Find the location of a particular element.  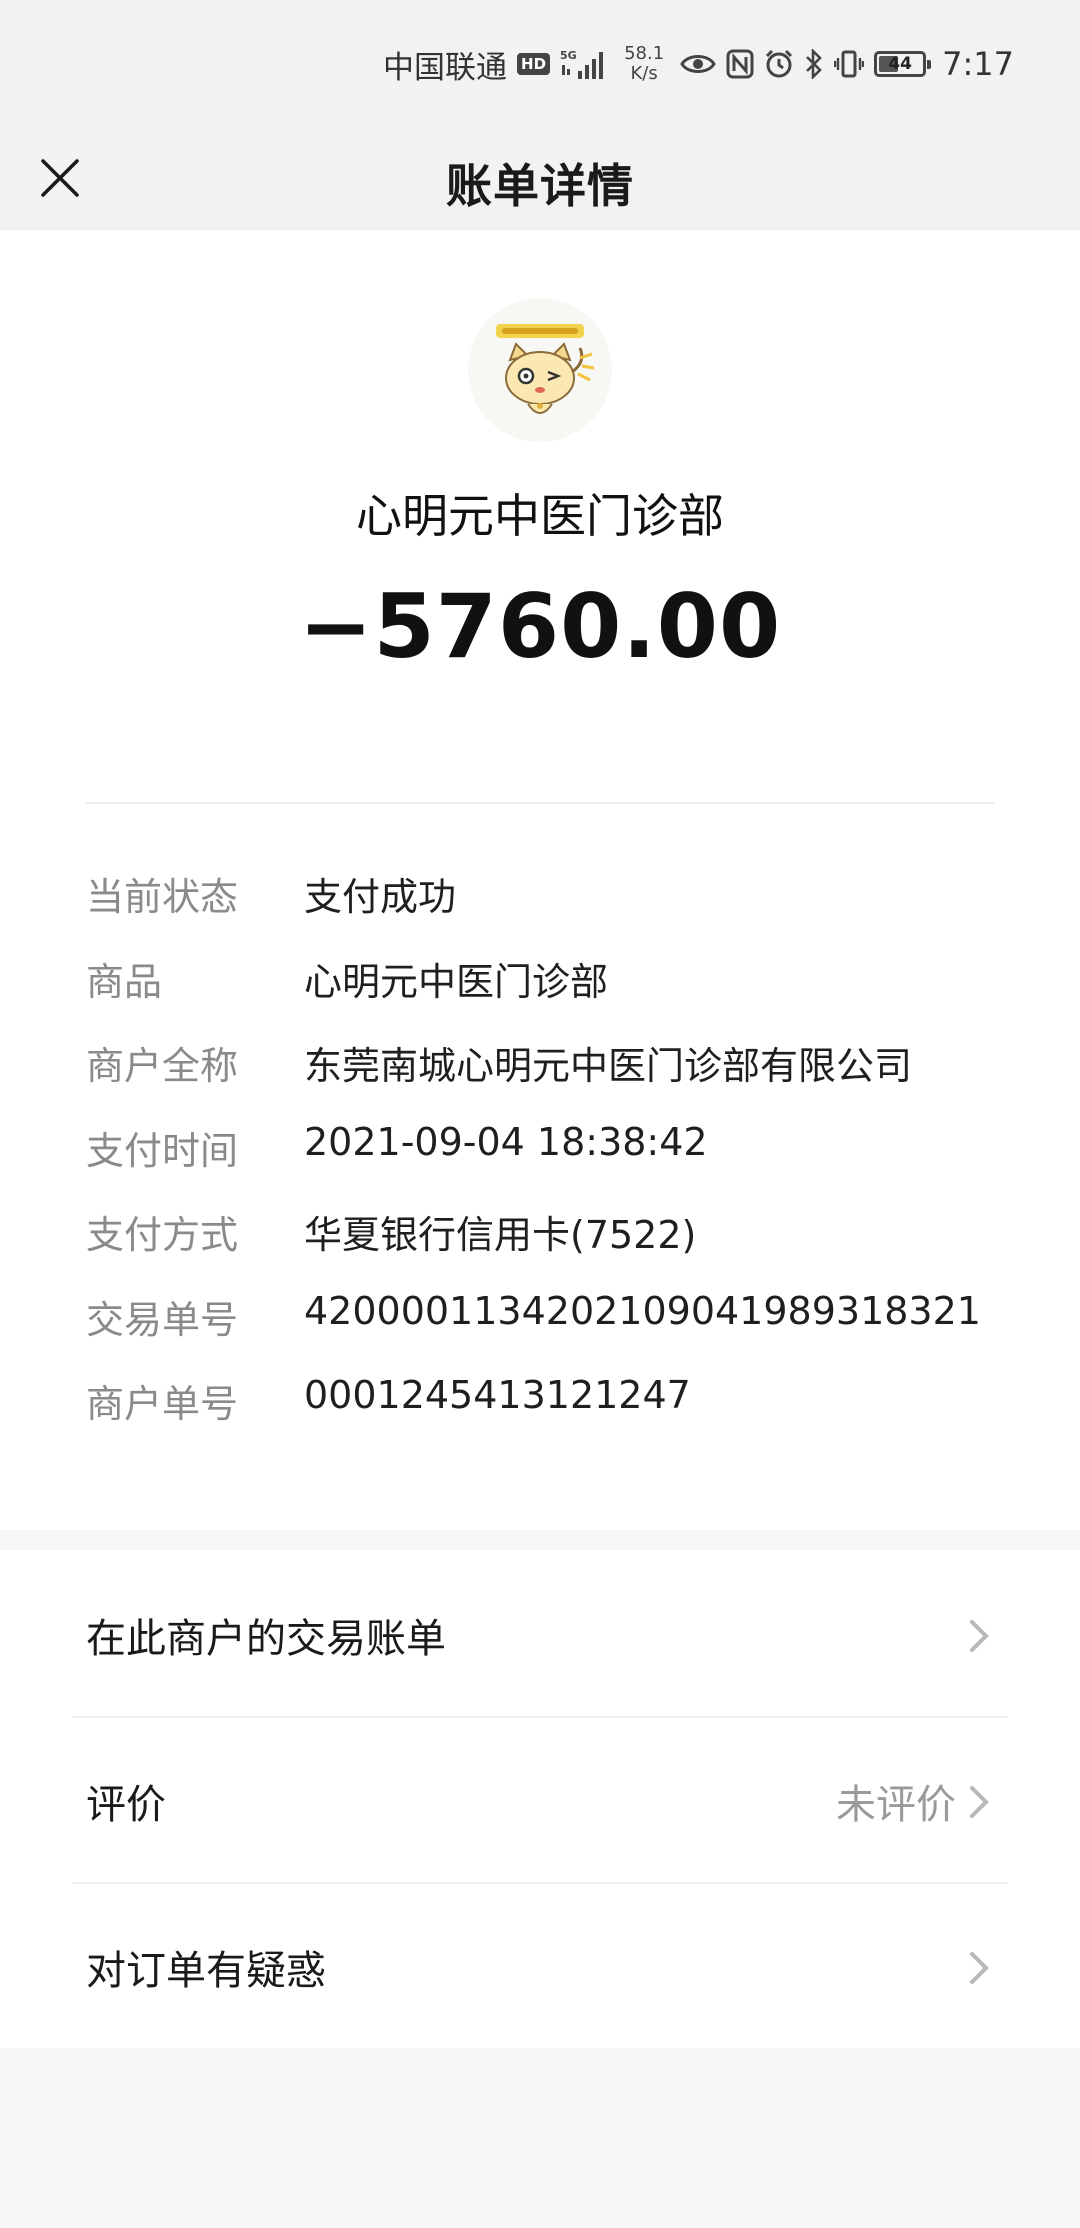

detail-label: 商户全称 is located at coordinates (162, 1066).